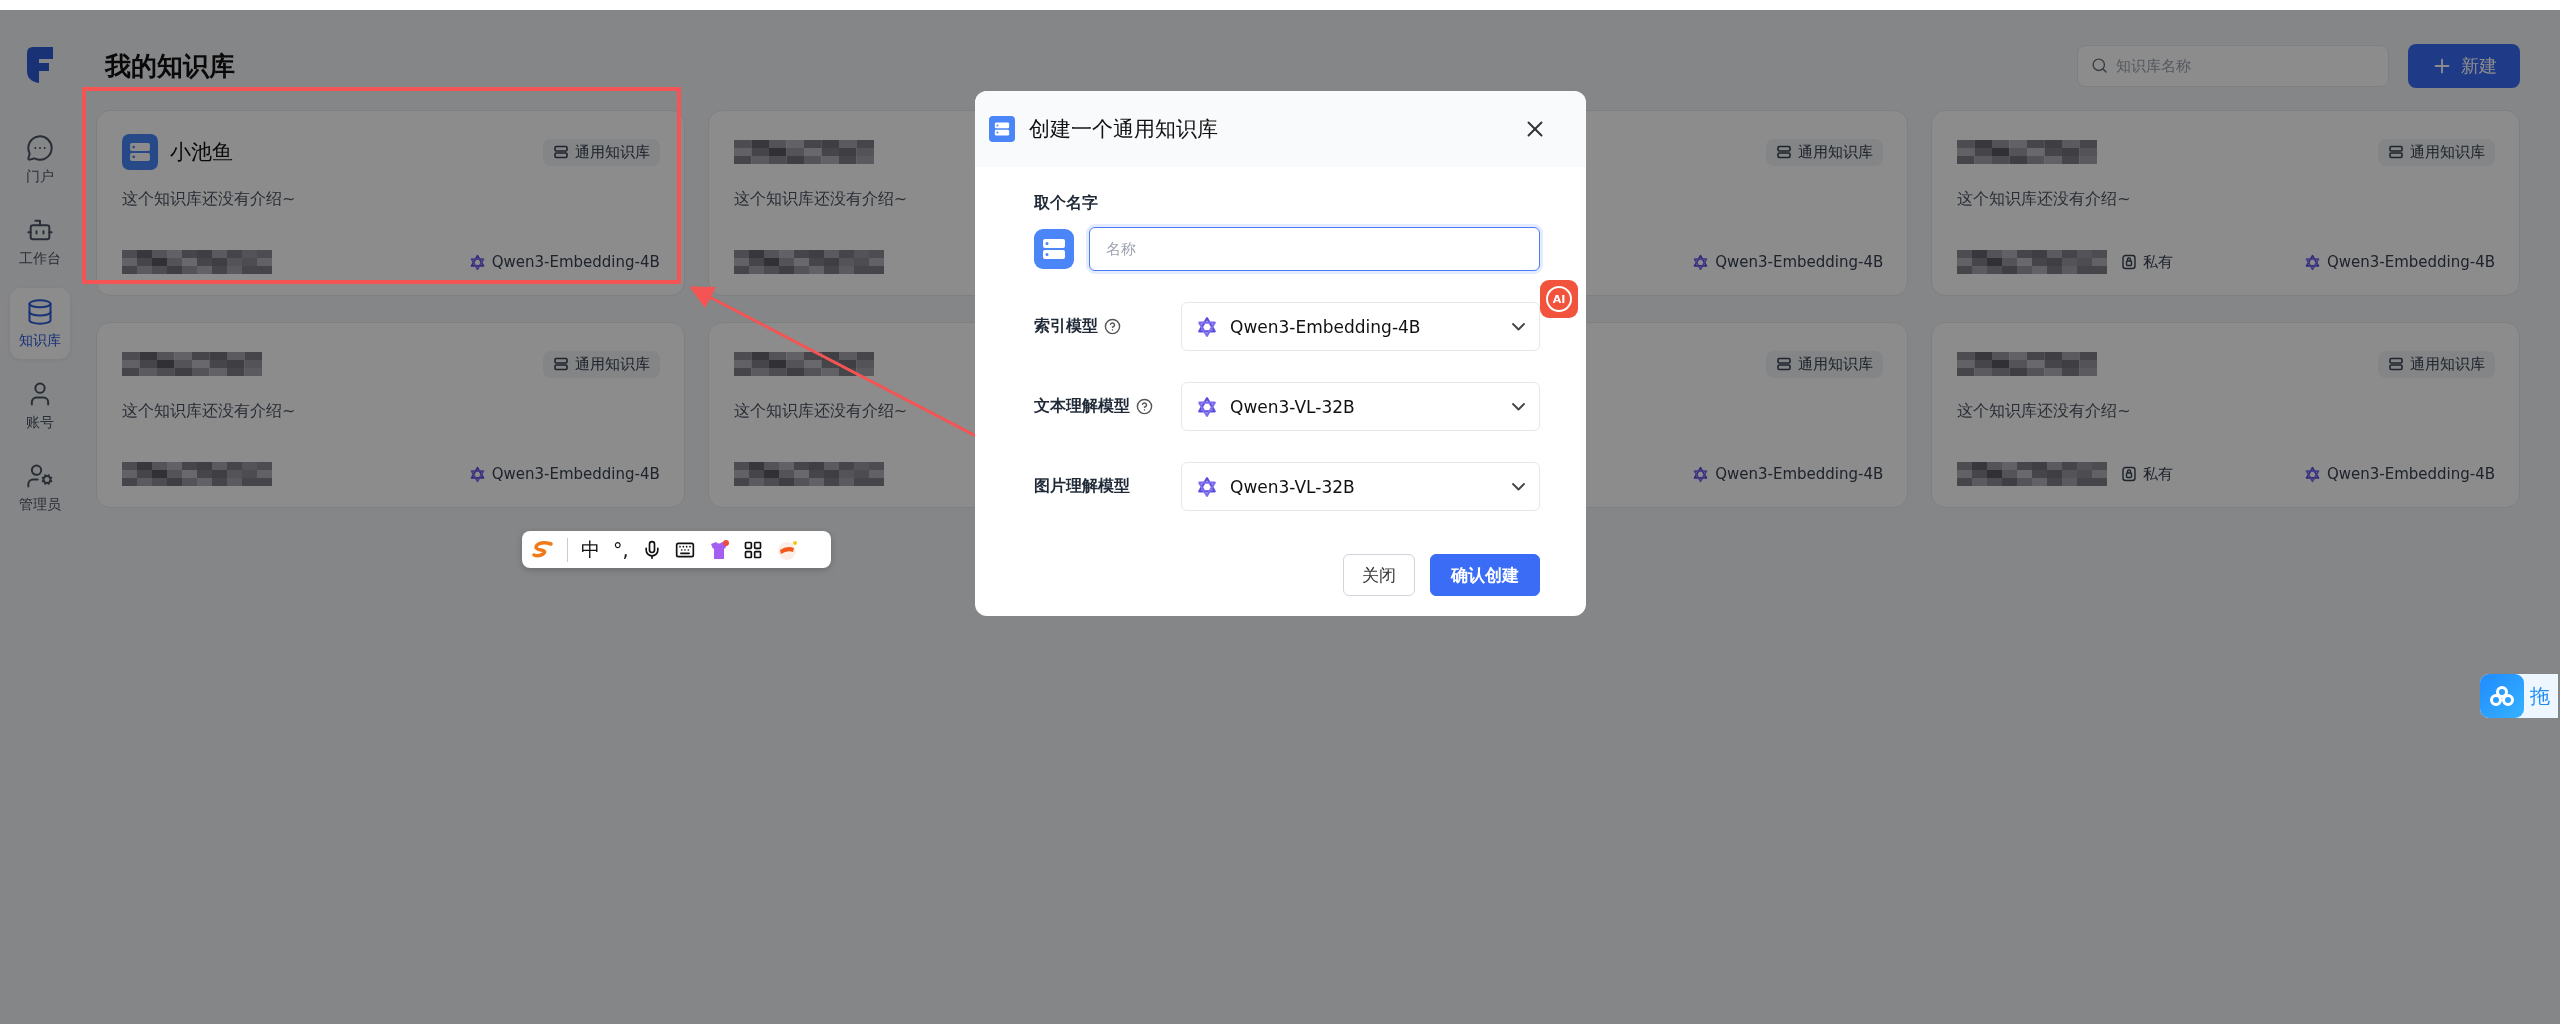  Describe the element at coordinates (170, 66) in the screenshot. I see `page-title: 我的知识库` at that location.